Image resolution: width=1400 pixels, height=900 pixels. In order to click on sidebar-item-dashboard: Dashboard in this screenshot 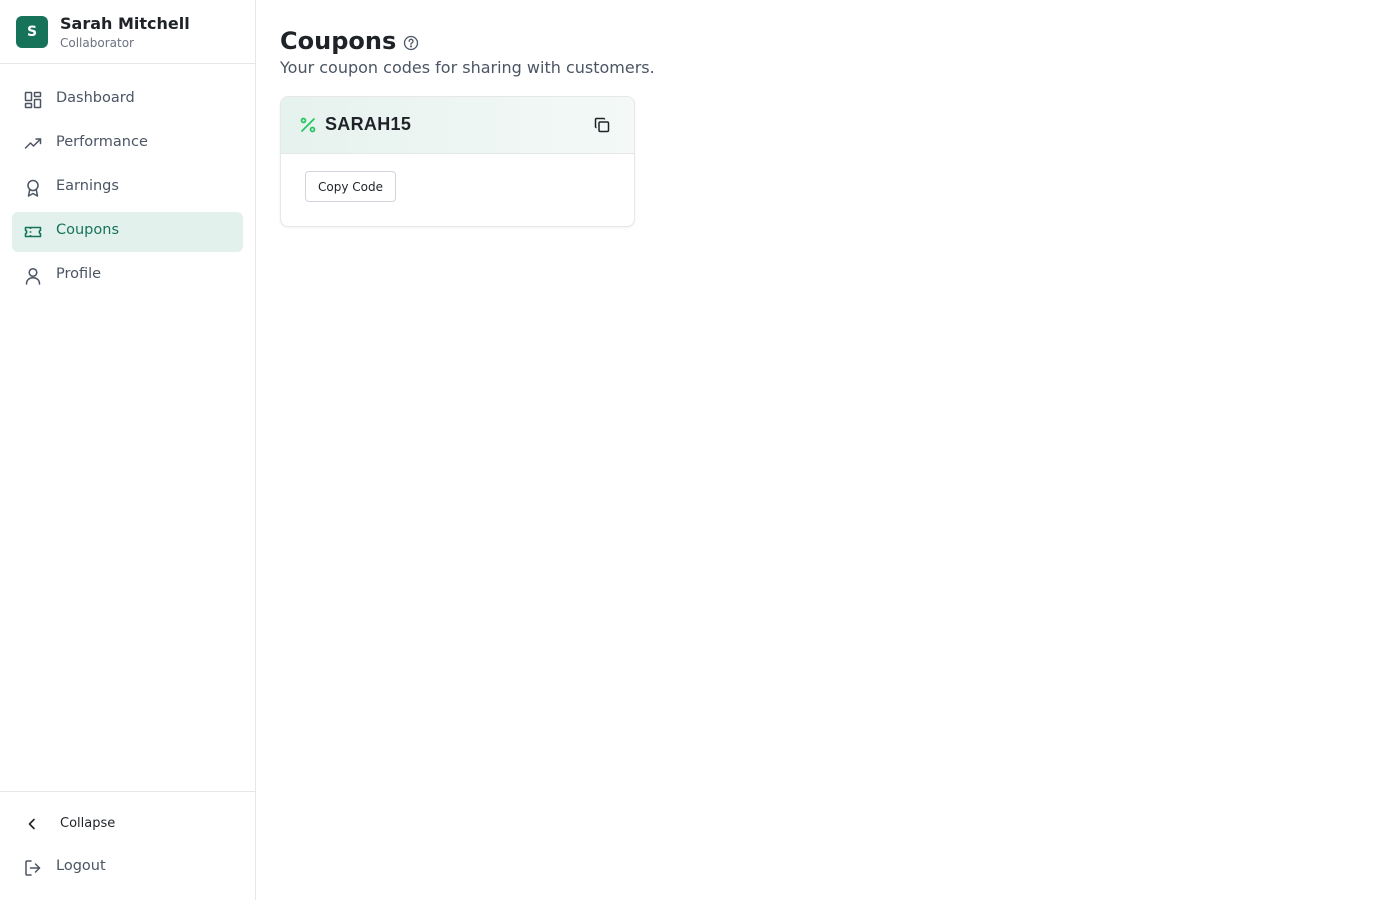, I will do `click(127, 100)`.